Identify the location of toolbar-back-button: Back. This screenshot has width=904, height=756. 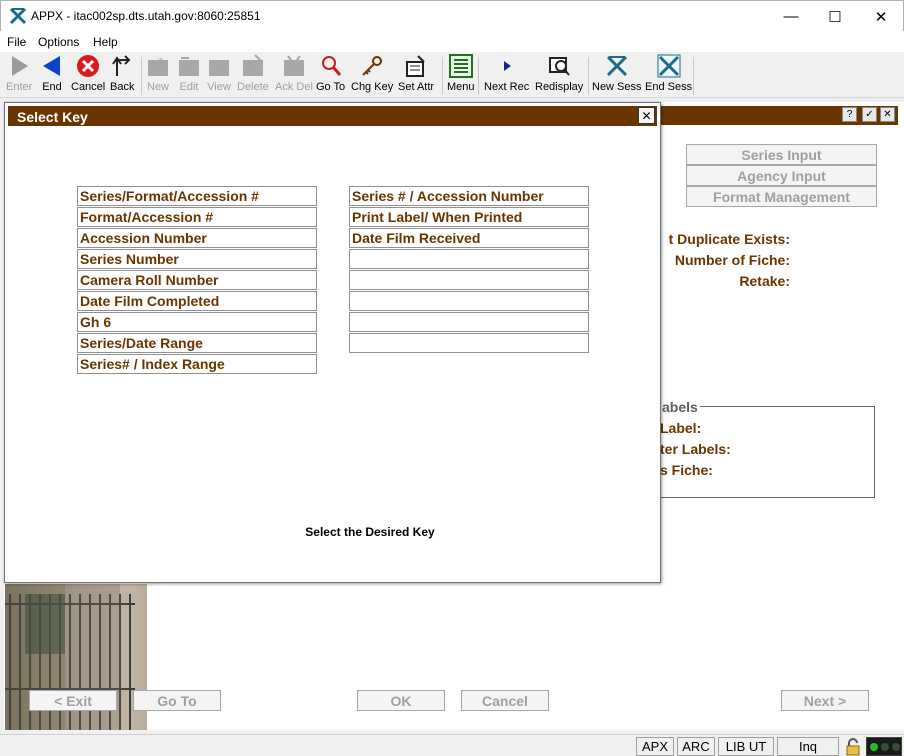
(122, 75).